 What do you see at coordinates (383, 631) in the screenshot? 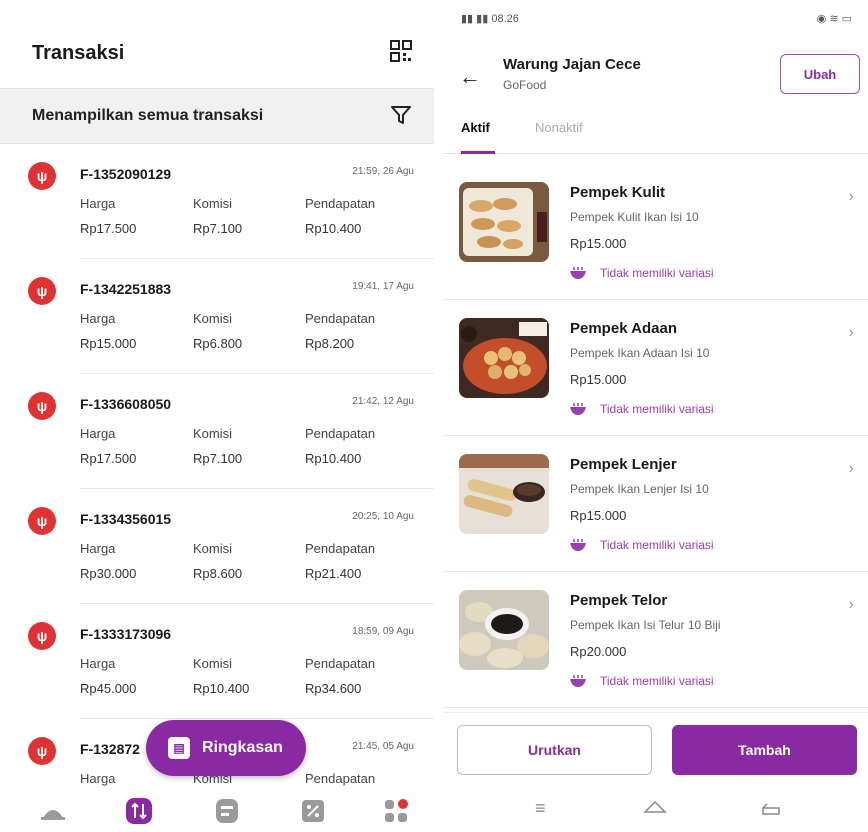
I see `transaction-time: 18:59, 09 Agu` at bounding box center [383, 631].